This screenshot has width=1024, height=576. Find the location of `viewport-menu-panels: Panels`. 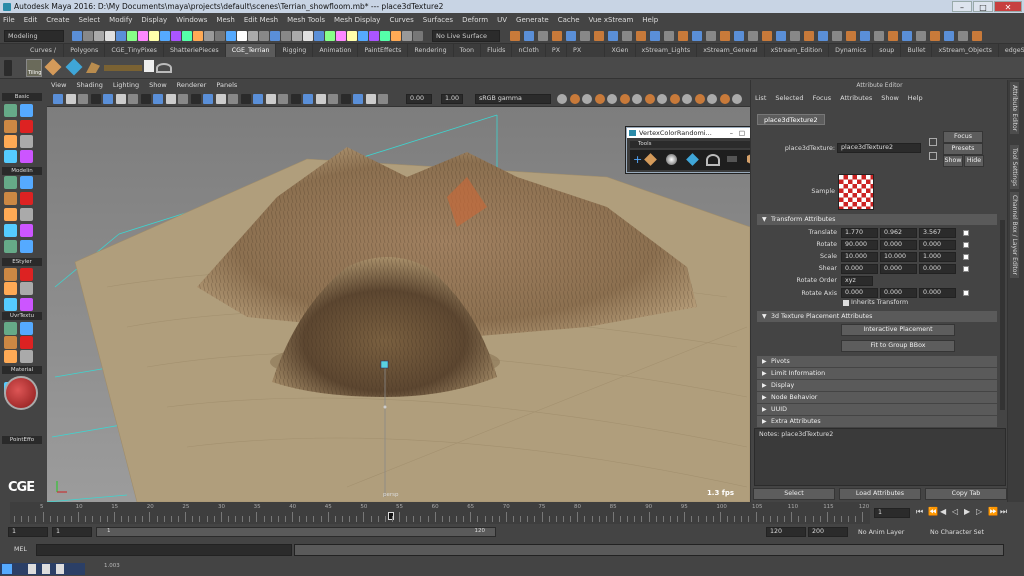

viewport-menu-panels: Panels is located at coordinates (226, 85).